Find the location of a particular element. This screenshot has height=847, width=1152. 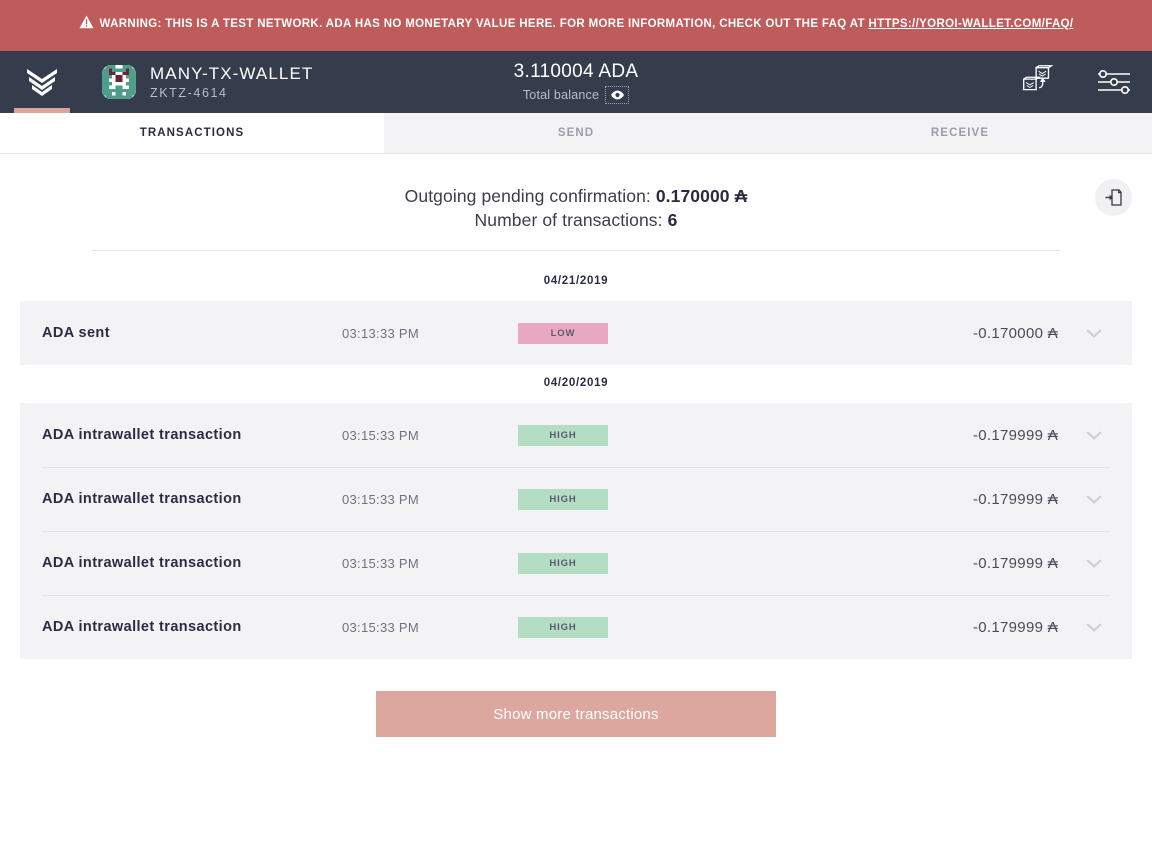

transaction-type: ADA sent is located at coordinates (76, 333).